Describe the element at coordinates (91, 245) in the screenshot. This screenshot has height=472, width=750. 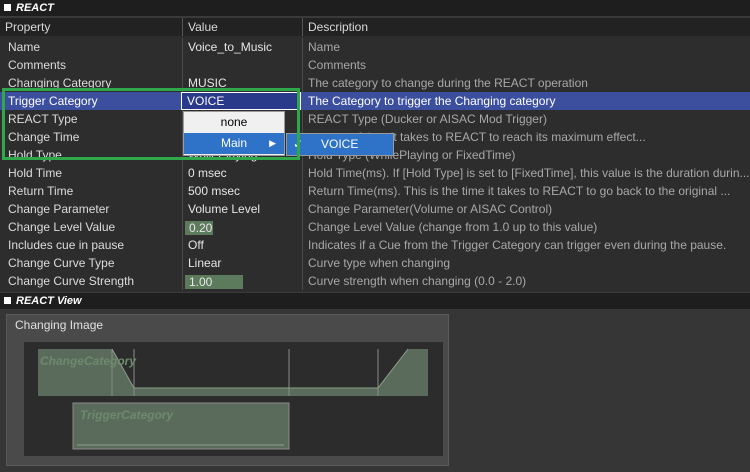
I see `property-label: Includes cue in pause` at that location.